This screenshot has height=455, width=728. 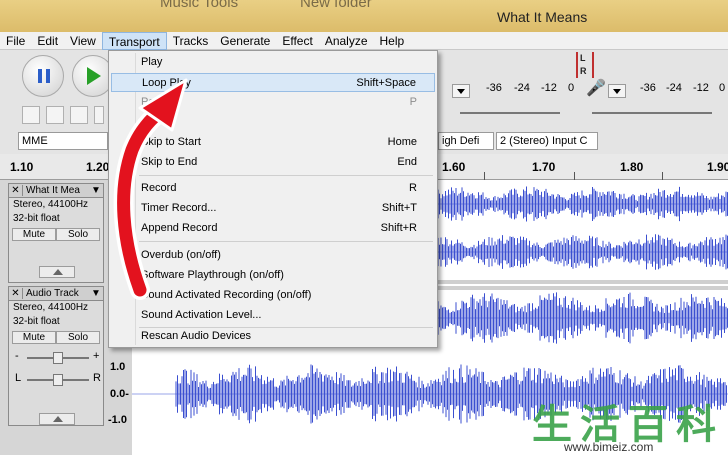 What do you see at coordinates (609, 447) in the screenshot?
I see `watermark-url: www.bimeiz.com` at bounding box center [609, 447].